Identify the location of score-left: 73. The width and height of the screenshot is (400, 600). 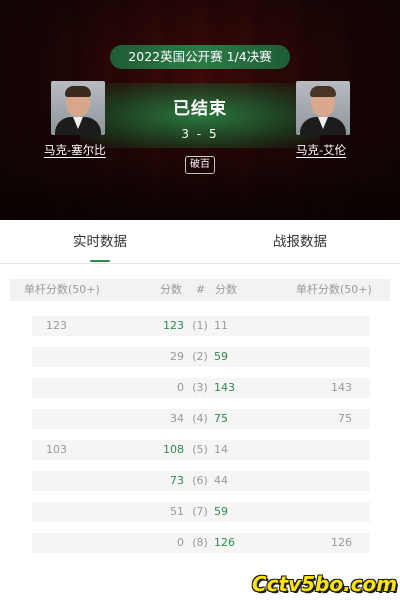
(177, 480).